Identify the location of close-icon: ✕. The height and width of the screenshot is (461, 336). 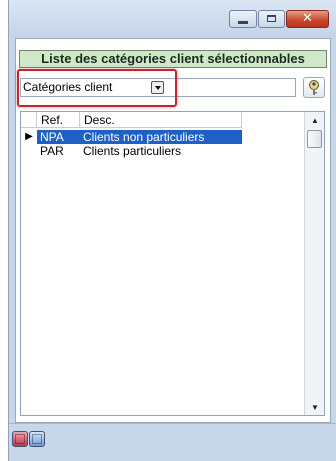
(307, 18).